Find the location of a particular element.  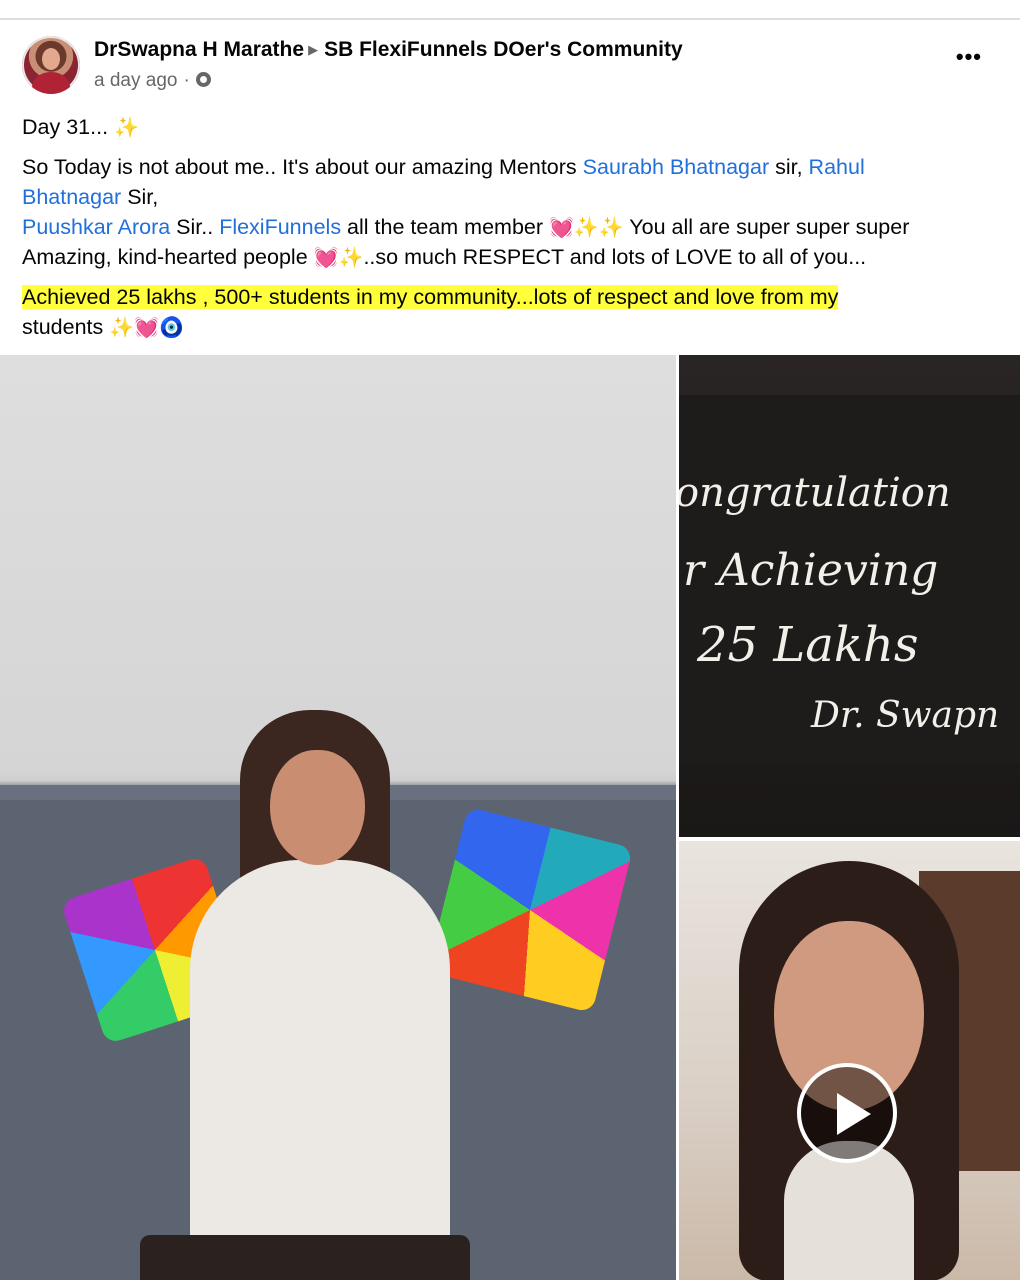

mention-puushkar-arora: Puushkar Arora is located at coordinates (96, 227).